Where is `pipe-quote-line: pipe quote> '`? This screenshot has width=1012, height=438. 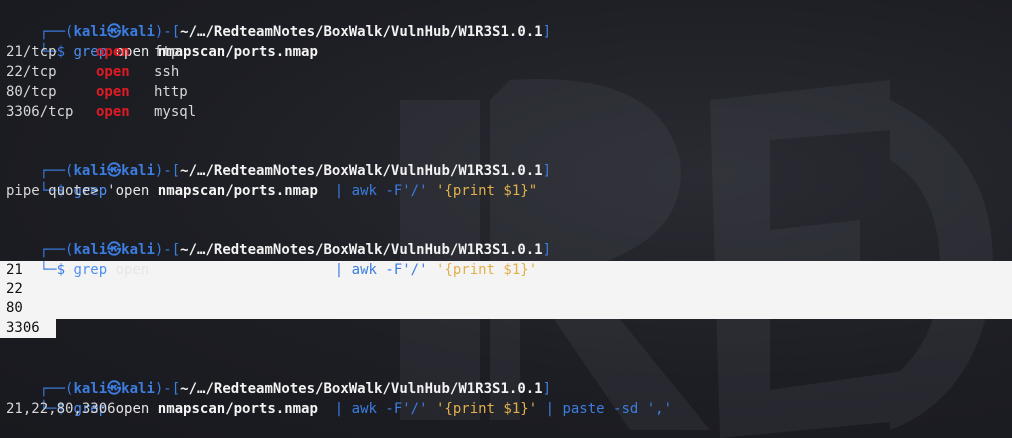
pipe-quote-line: pipe quote> ' is located at coordinates (61, 191).